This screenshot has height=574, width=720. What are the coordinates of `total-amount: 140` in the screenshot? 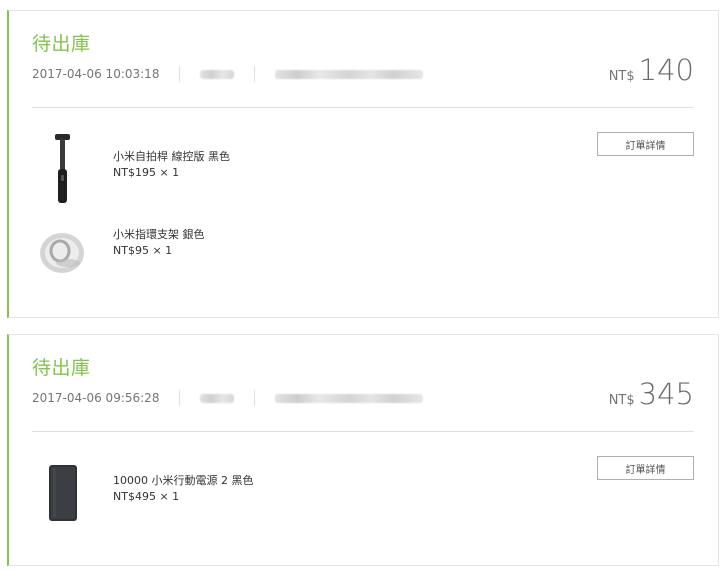 It's located at (666, 70).